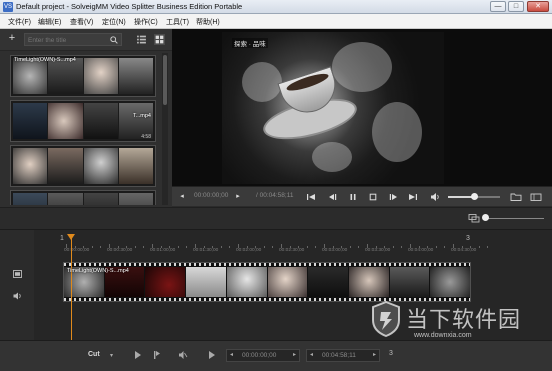  Describe the element at coordinates (335, 250) in the screenshot. I see `ruler-tick-label: 00:03:00;00` at that location.